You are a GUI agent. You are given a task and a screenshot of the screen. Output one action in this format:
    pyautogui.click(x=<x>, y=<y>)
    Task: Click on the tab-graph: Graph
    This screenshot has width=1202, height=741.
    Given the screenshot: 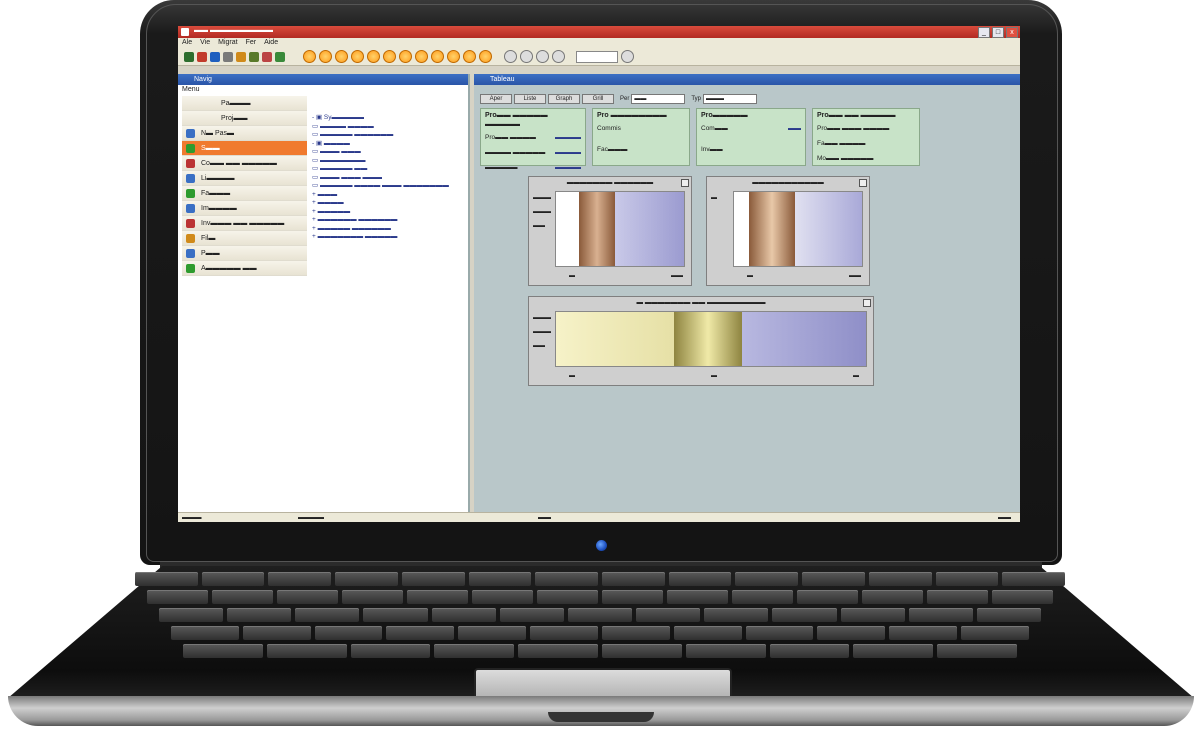 What is the action you would take?
    pyautogui.click(x=564, y=99)
    